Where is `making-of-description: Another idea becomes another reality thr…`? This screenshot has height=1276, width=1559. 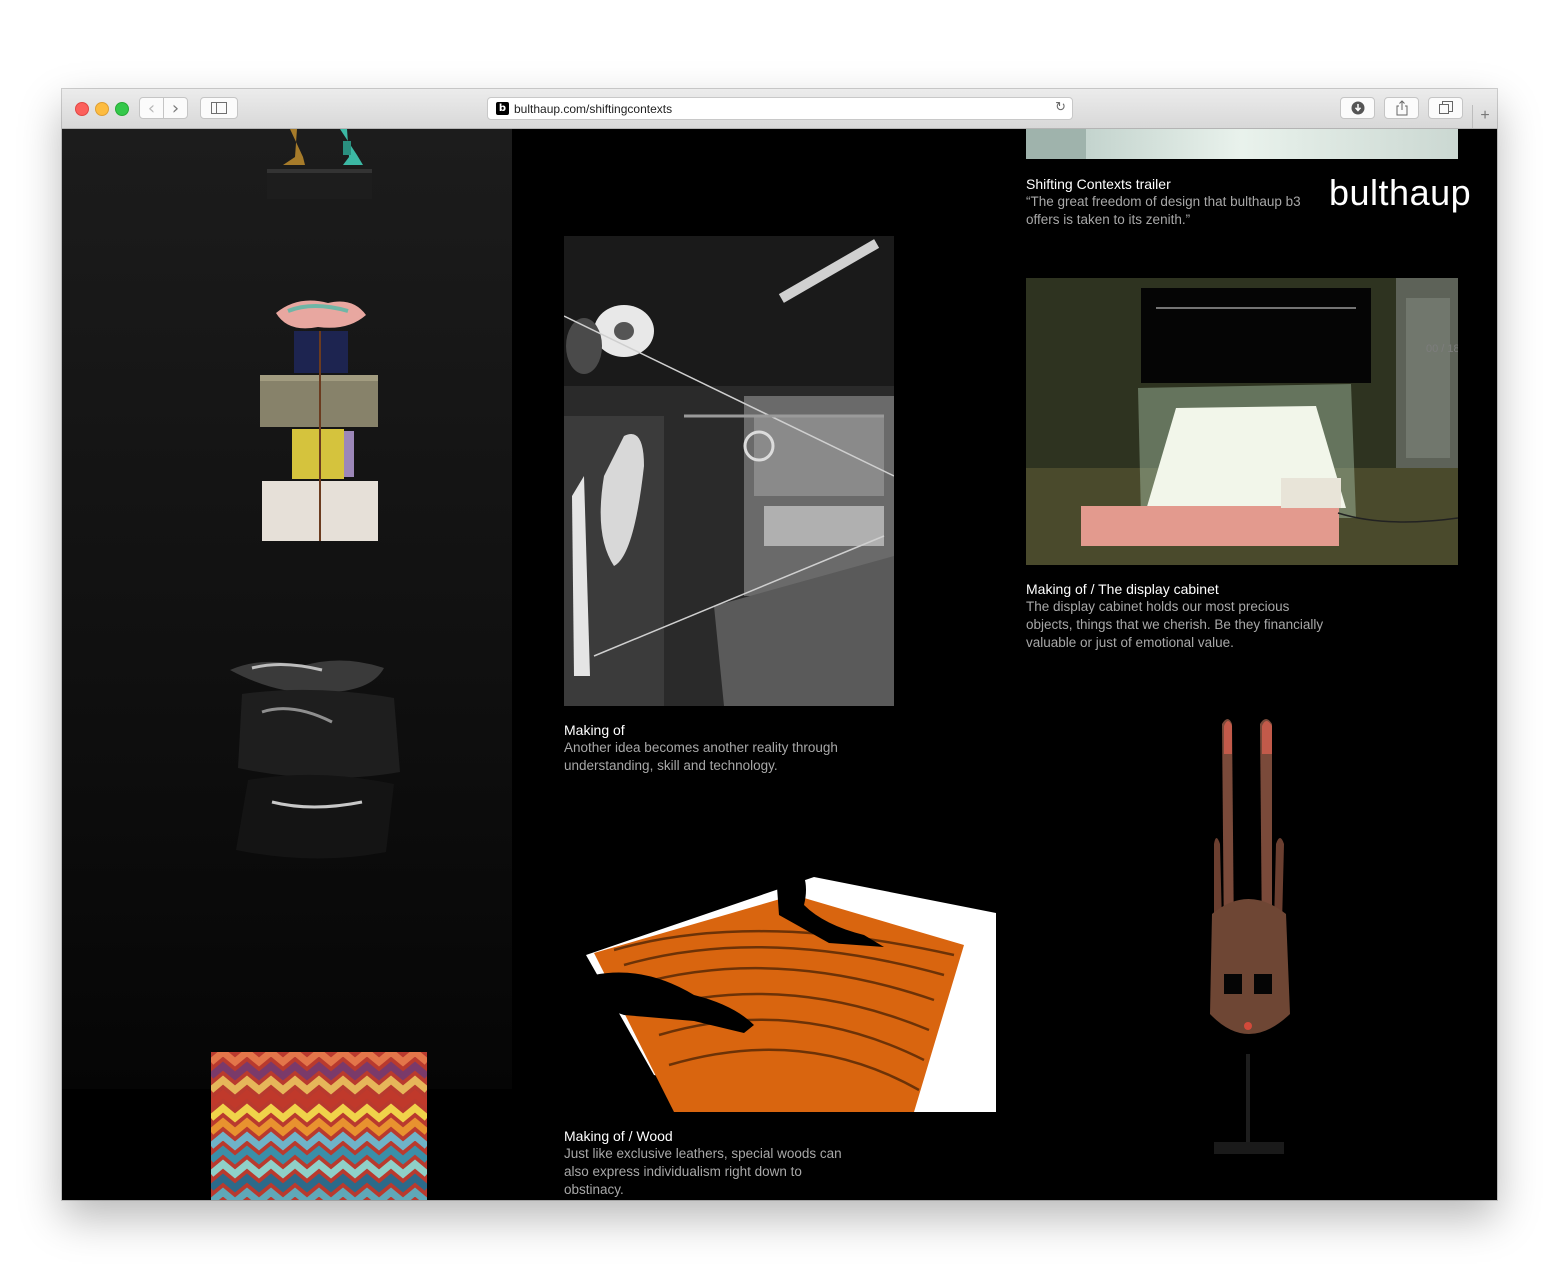 making-of-description: Another idea becomes another reality thr… is located at coordinates (701, 756).